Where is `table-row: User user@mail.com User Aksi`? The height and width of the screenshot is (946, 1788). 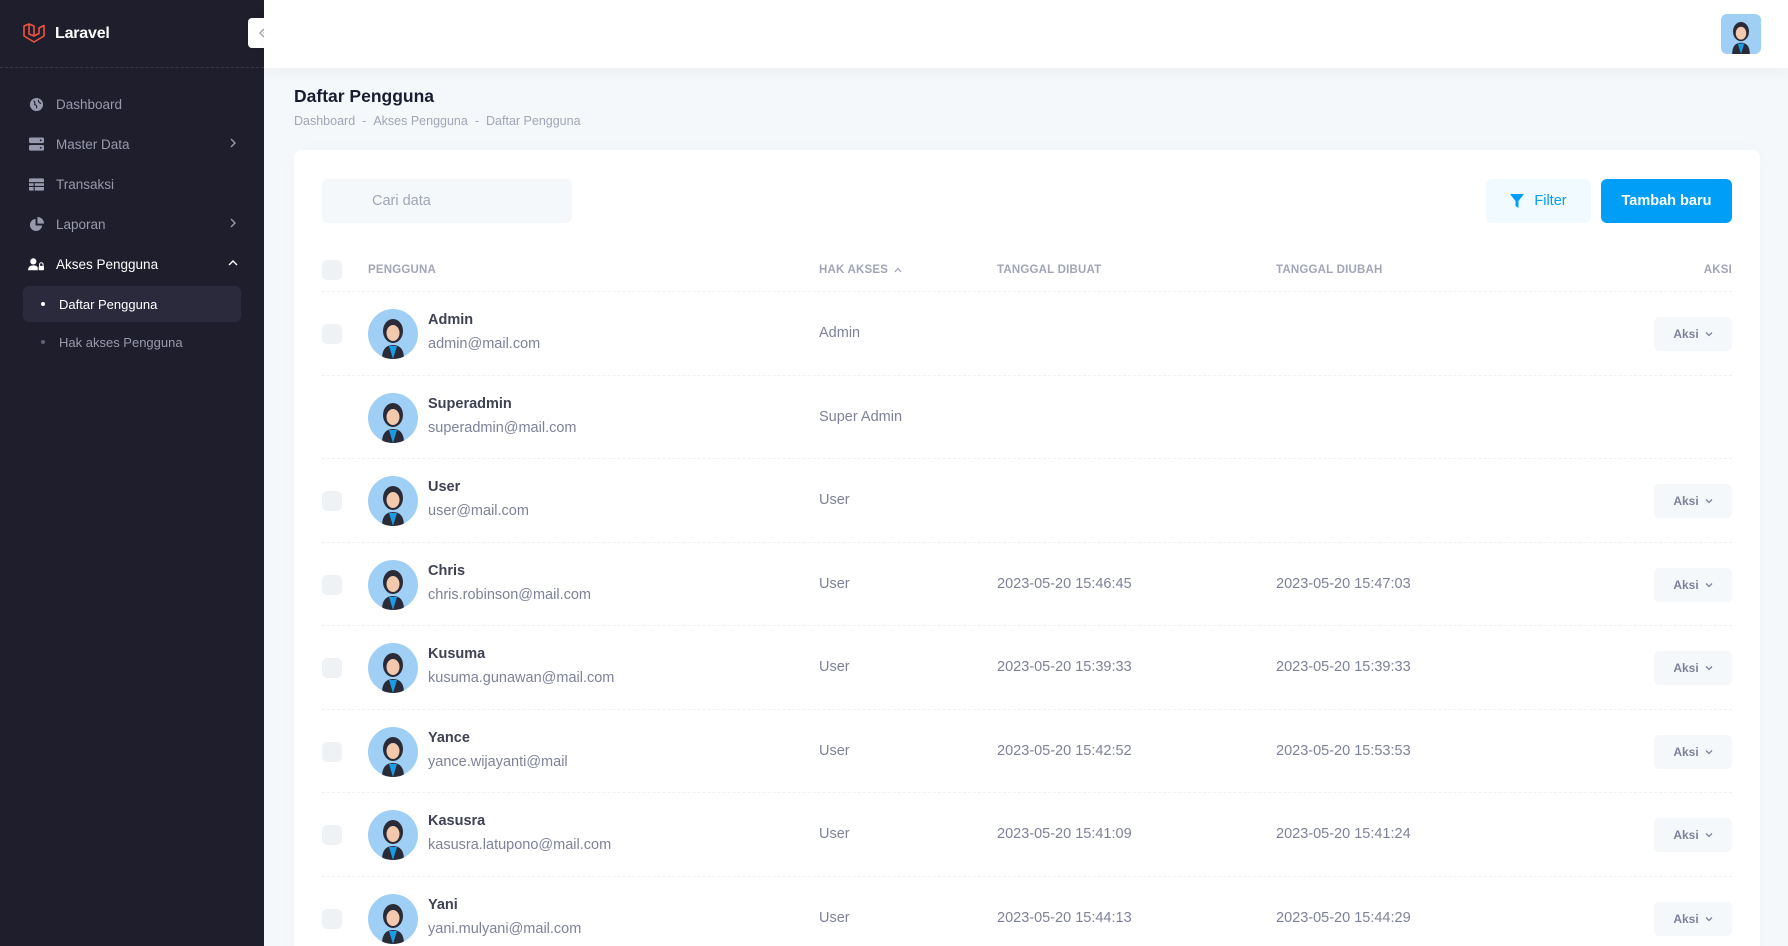 table-row: User user@mail.com User Aksi is located at coordinates (1027, 501).